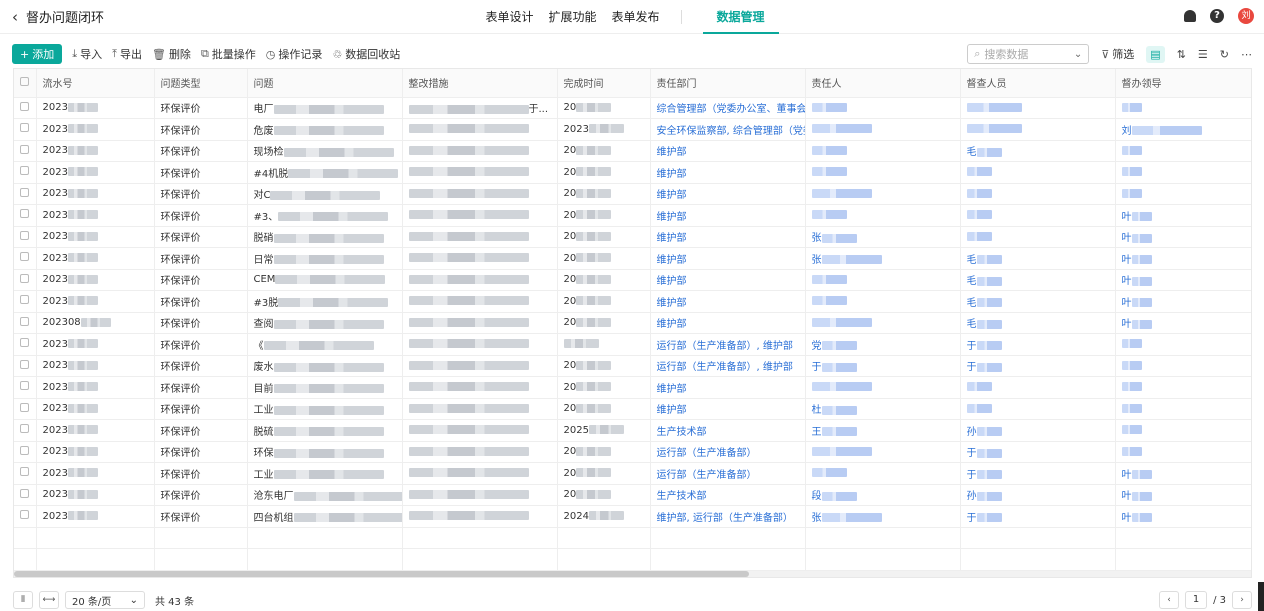 The width and height of the screenshot is (1264, 611). I want to click on avatar: 刘, so click(1246, 16).